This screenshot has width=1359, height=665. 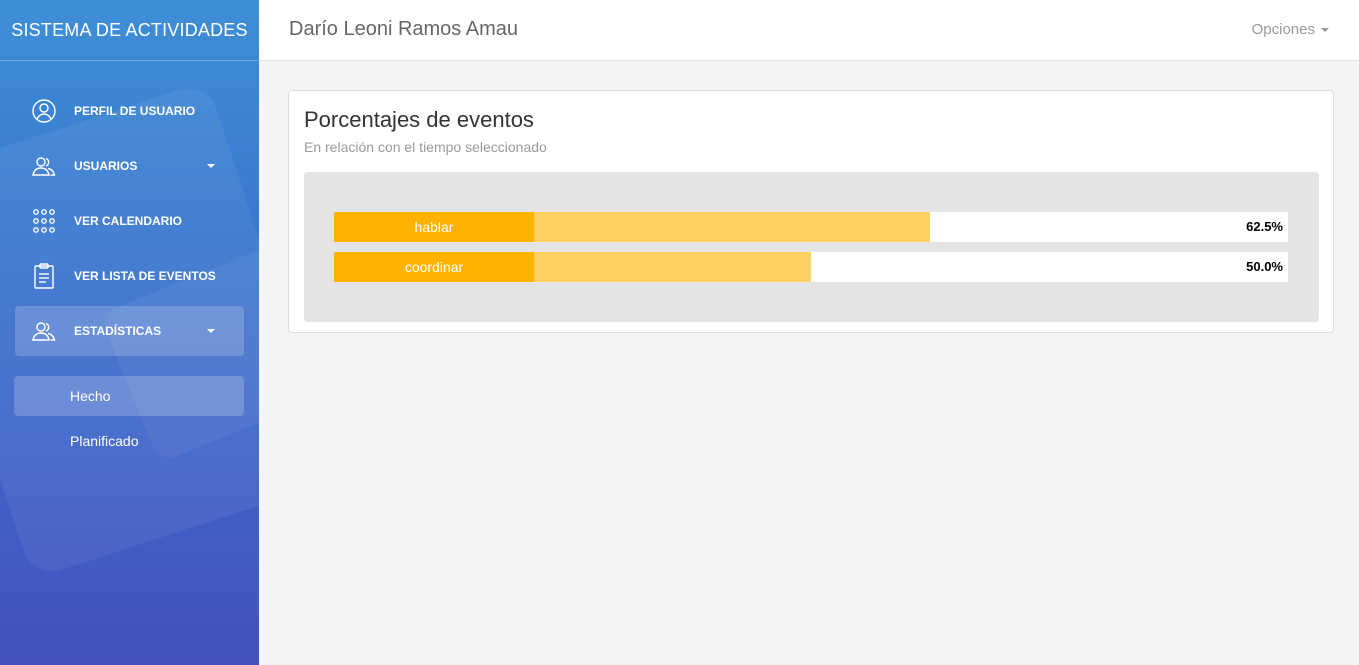 What do you see at coordinates (106, 166) in the screenshot?
I see `sidebar-item-label: USUARIOS` at bounding box center [106, 166].